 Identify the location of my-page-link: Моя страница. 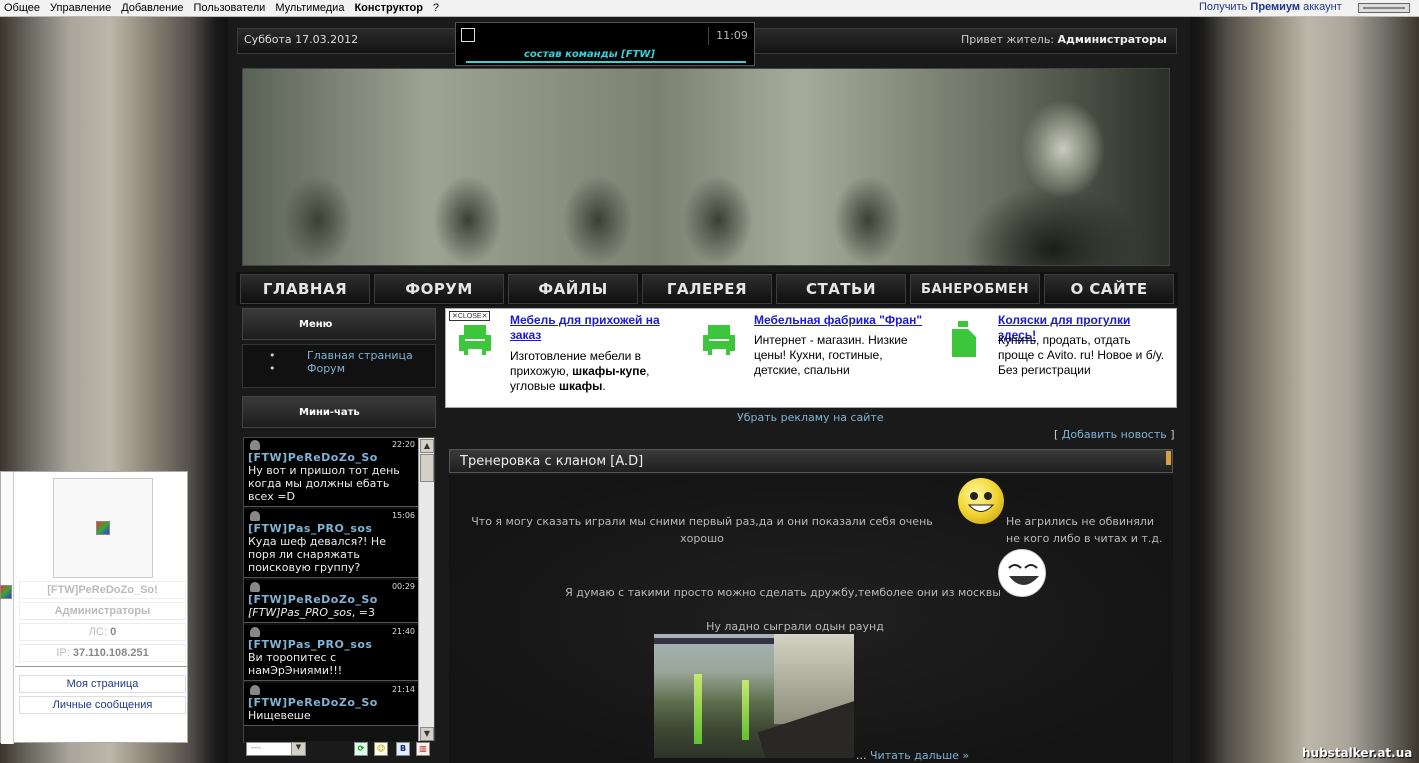
(102, 684).